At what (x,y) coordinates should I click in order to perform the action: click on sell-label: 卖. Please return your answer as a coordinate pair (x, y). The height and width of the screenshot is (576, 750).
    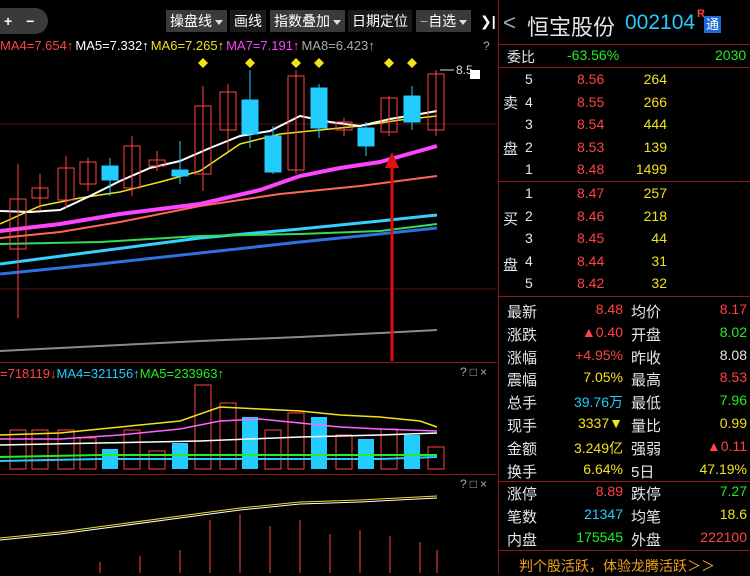
    Looking at the image, I should click on (511, 103).